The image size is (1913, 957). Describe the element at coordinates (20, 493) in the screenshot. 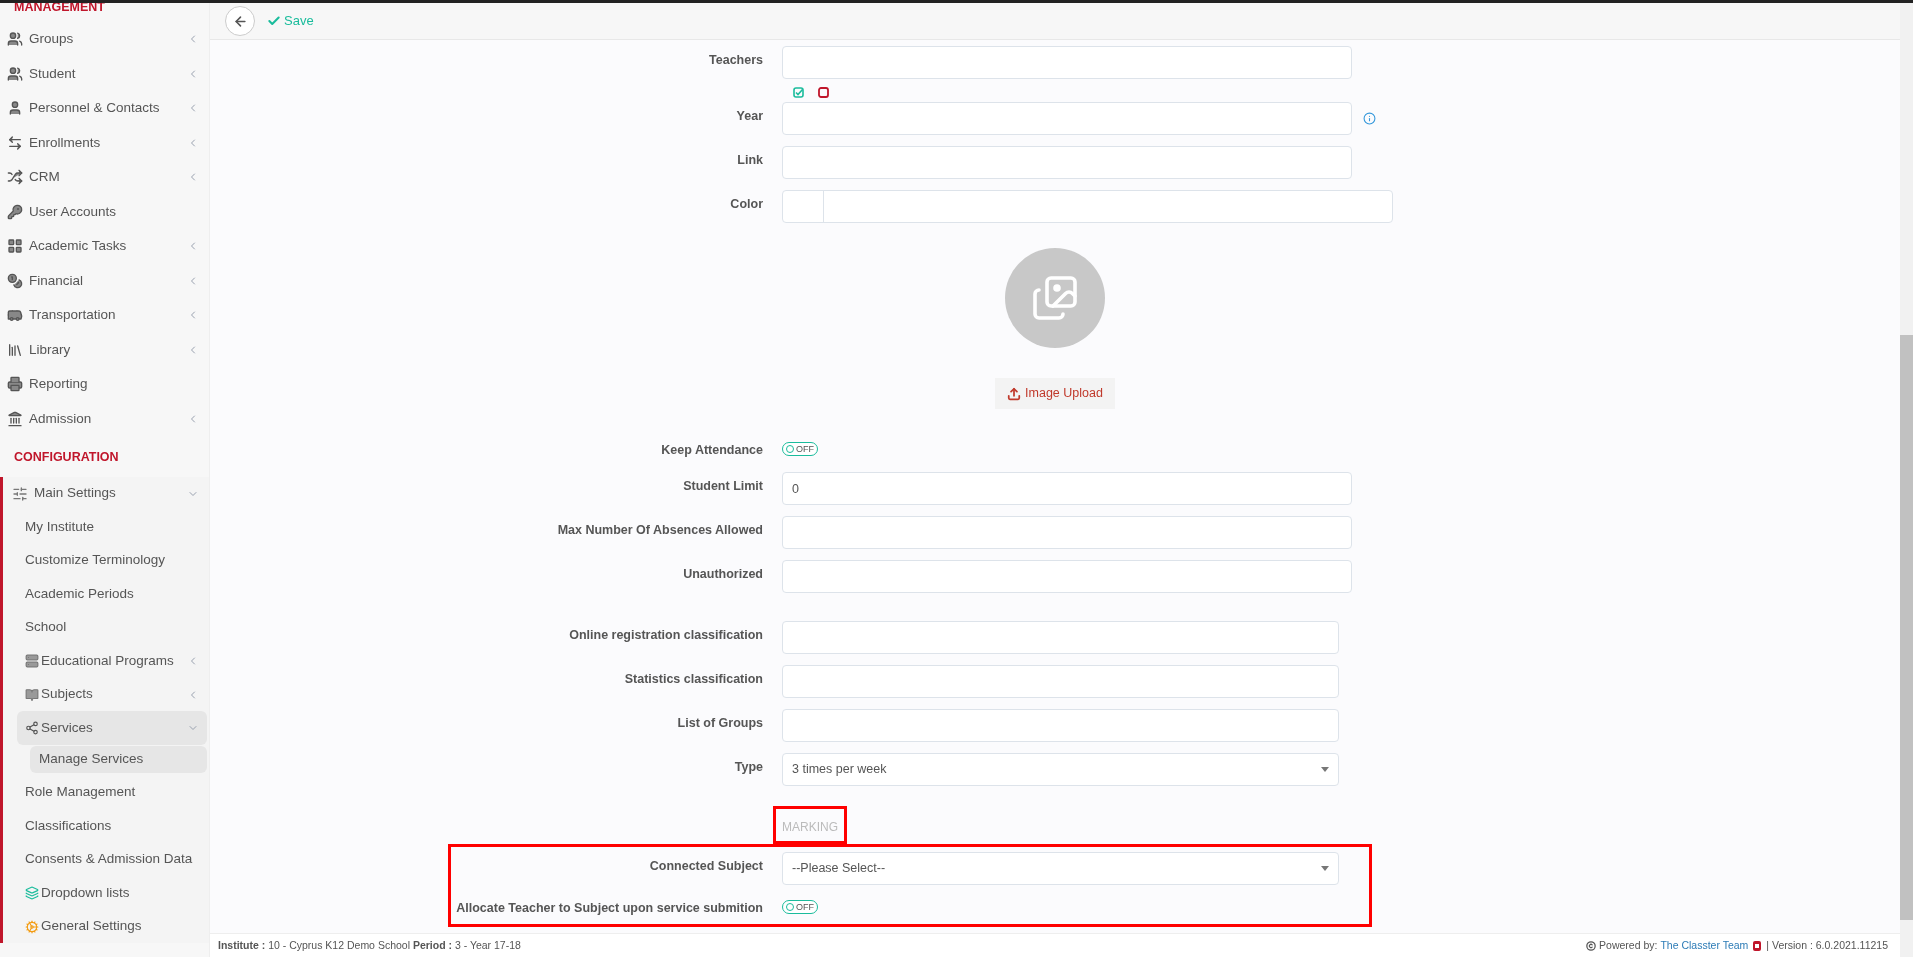

I see `sliders-icon` at that location.